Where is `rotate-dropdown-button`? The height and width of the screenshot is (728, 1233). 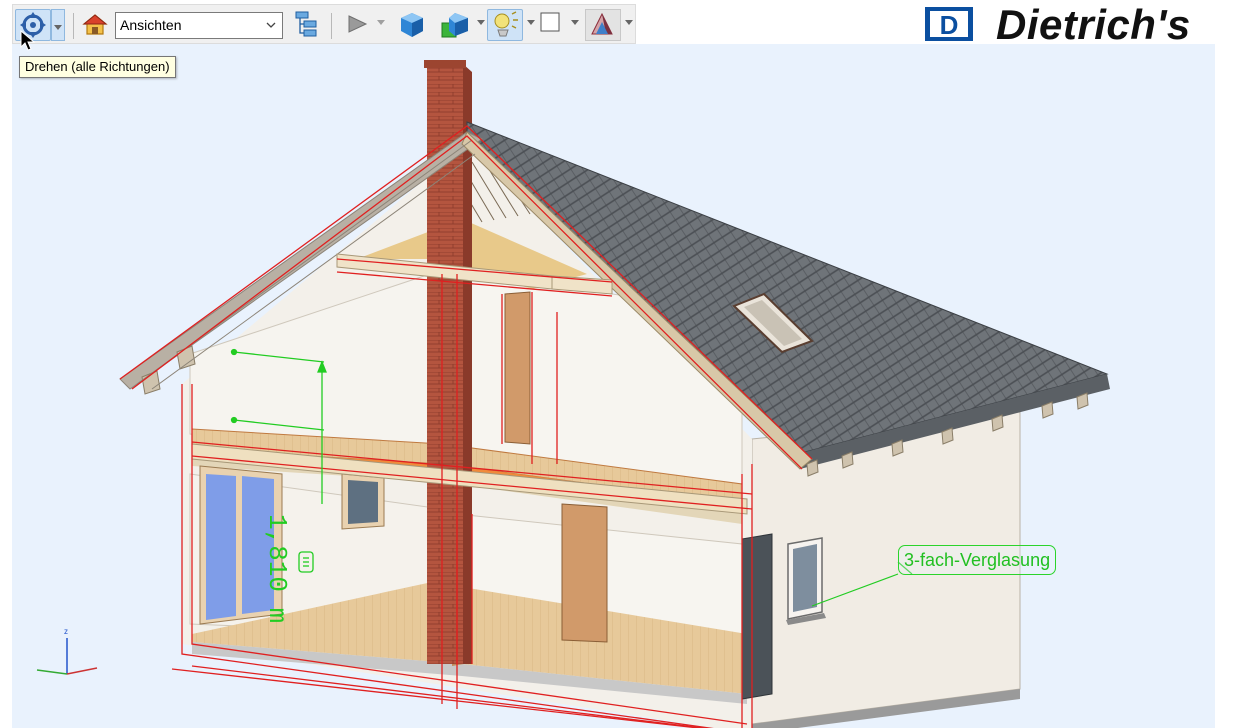 rotate-dropdown-button is located at coordinates (58, 25).